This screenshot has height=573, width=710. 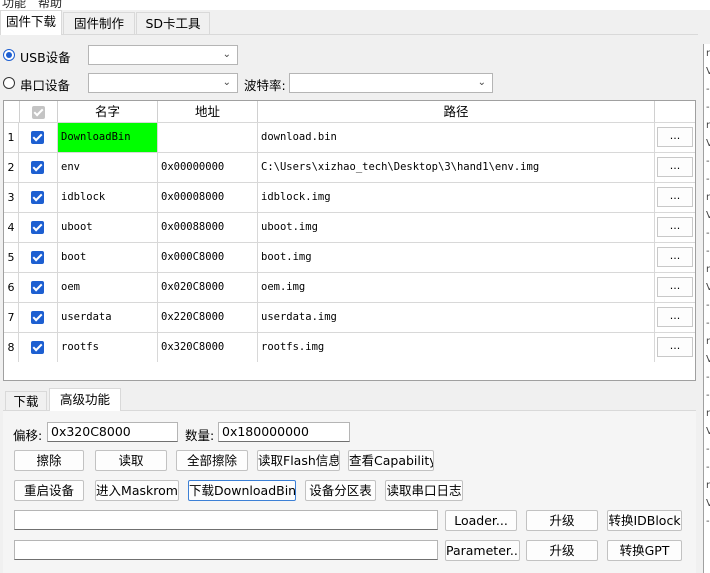 I want to click on erase-all-button: 全部擦除, so click(x=212, y=460).